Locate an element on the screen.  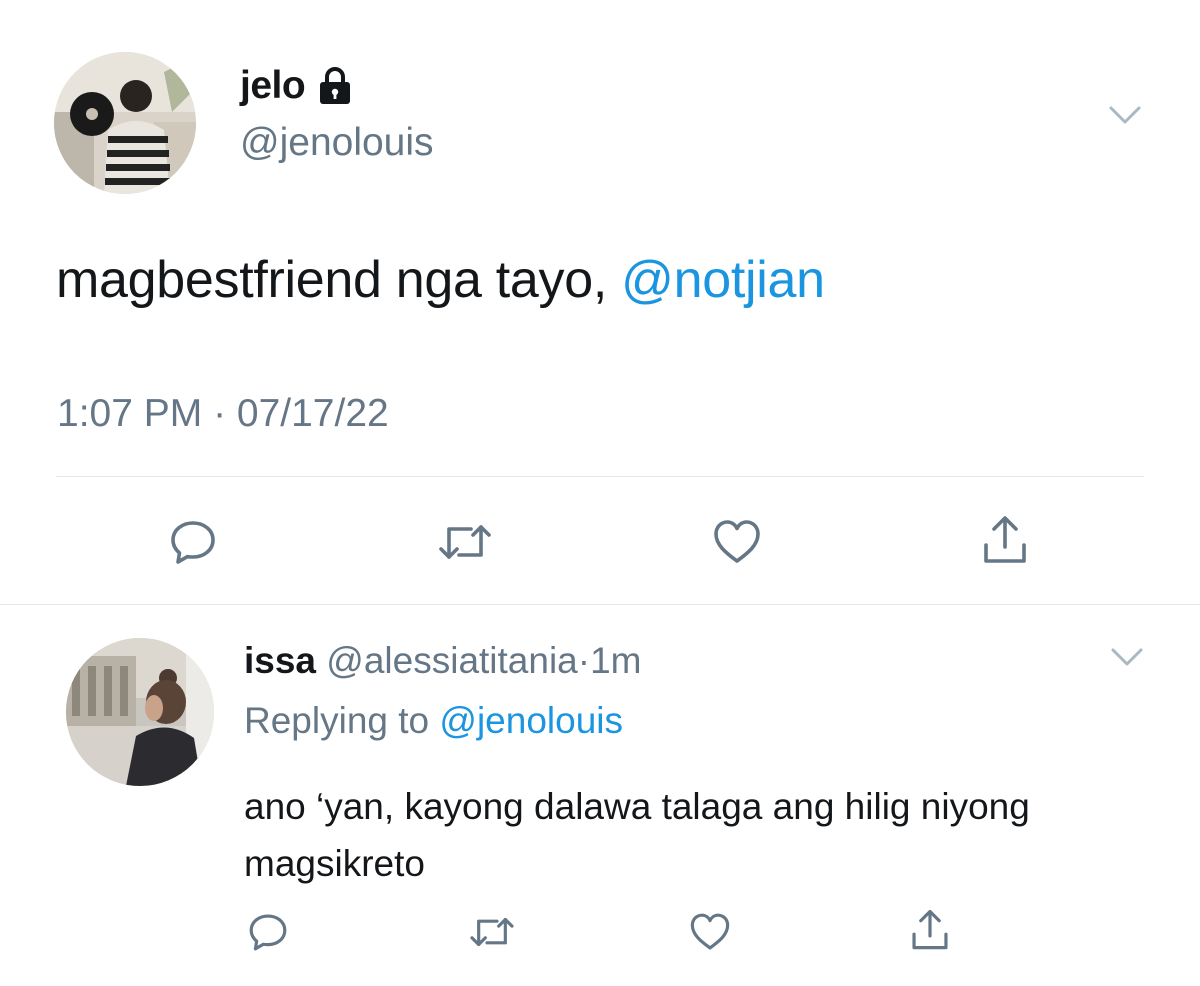
mention-link: @notjian is located at coordinates (723, 280).